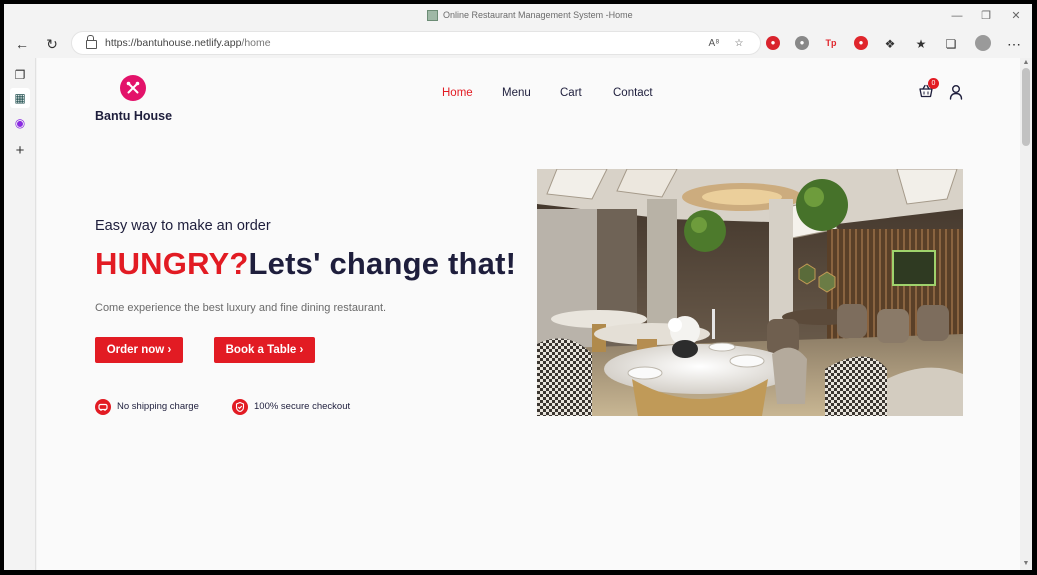 Image resolution: width=1037 pixels, height=575 pixels. Describe the element at coordinates (951, 44) in the screenshot. I see `collections-icon: ❏` at that location.